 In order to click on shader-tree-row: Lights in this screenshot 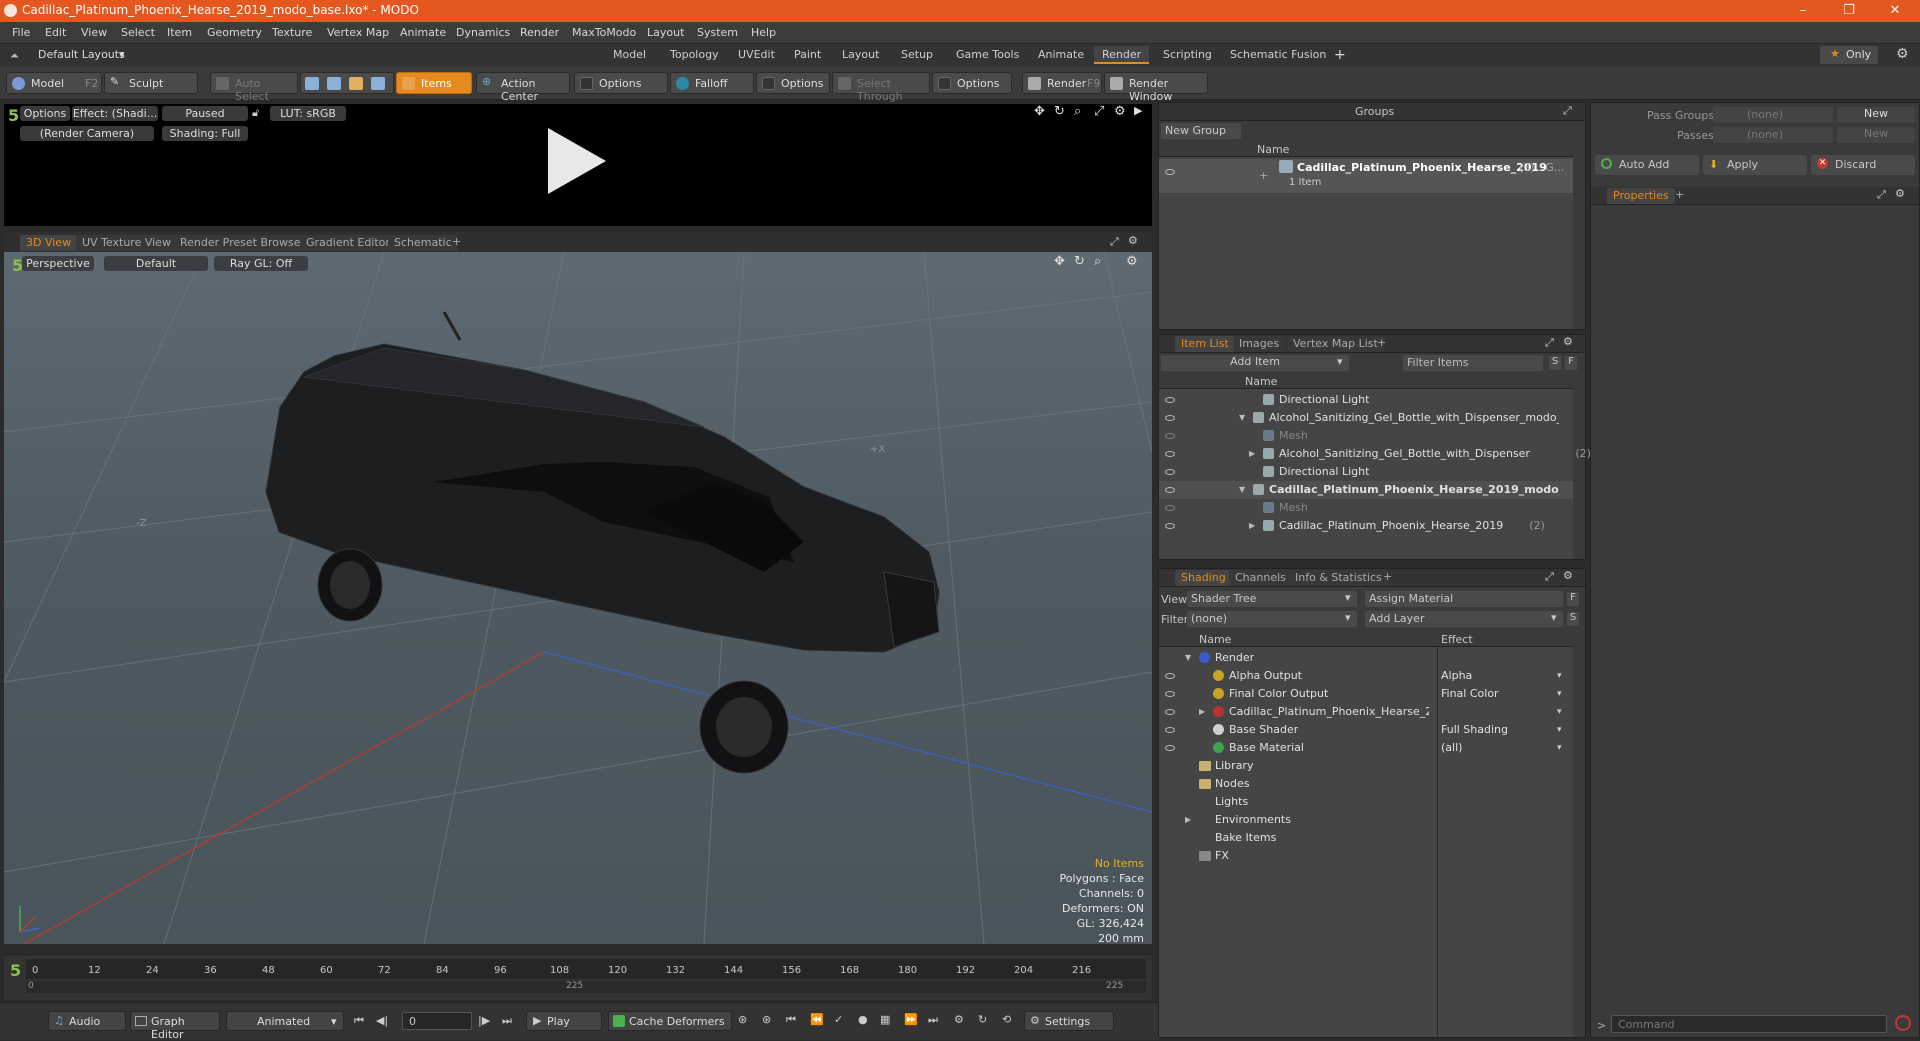, I will do `click(1366, 802)`.